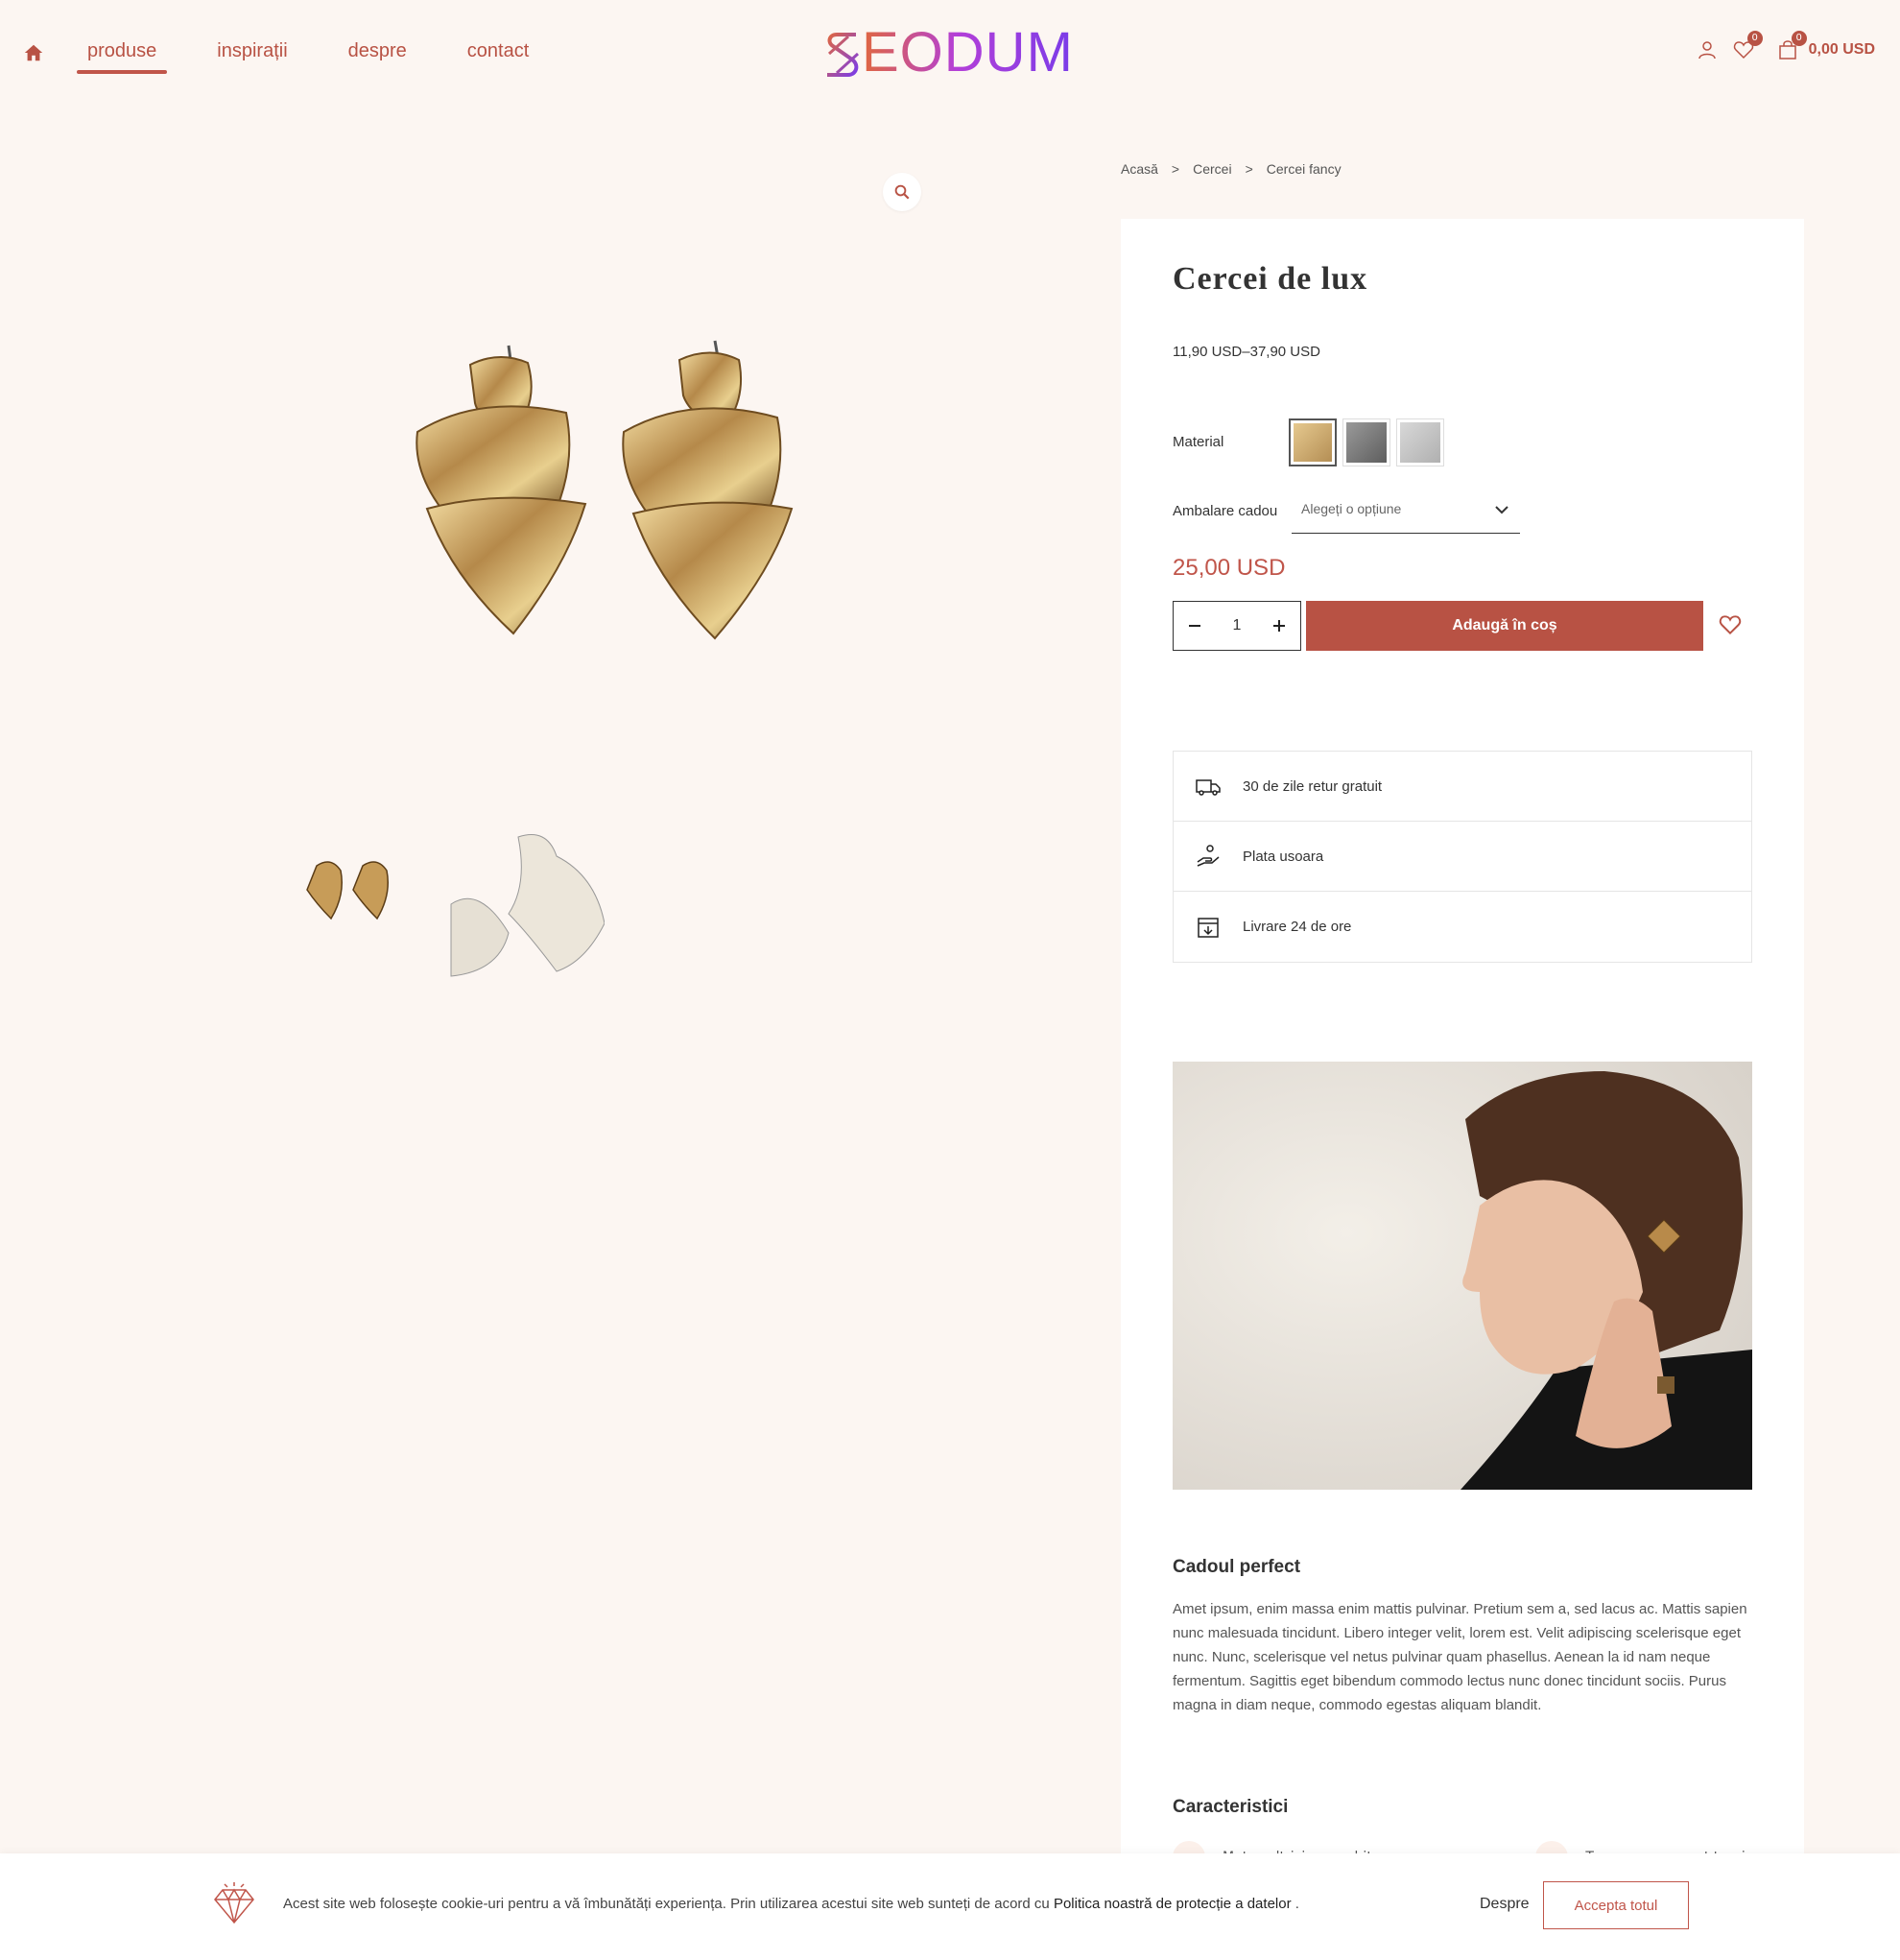 The width and height of the screenshot is (1900, 1960). What do you see at coordinates (1208, 787) in the screenshot?
I see `truck-icon` at bounding box center [1208, 787].